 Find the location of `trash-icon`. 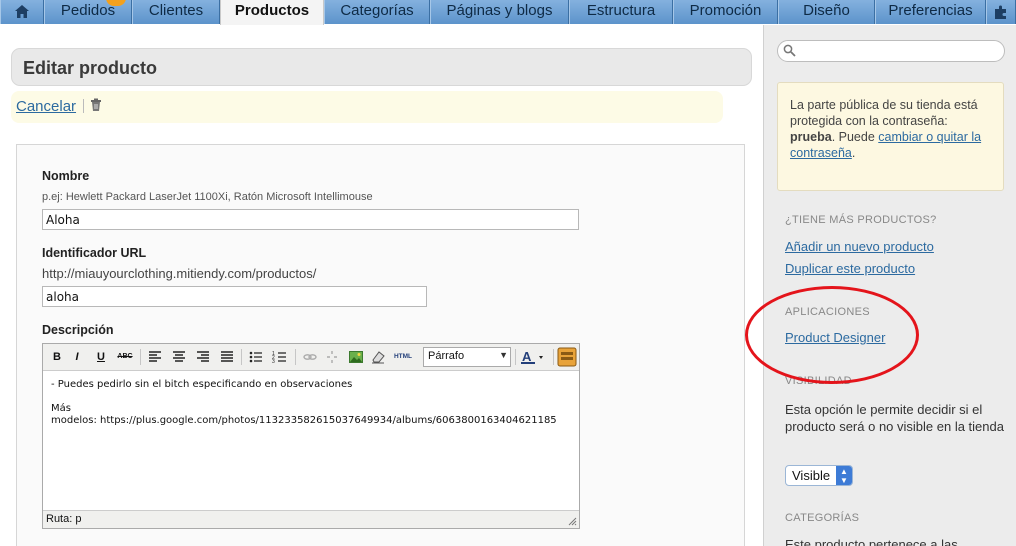

trash-icon is located at coordinates (96, 105).